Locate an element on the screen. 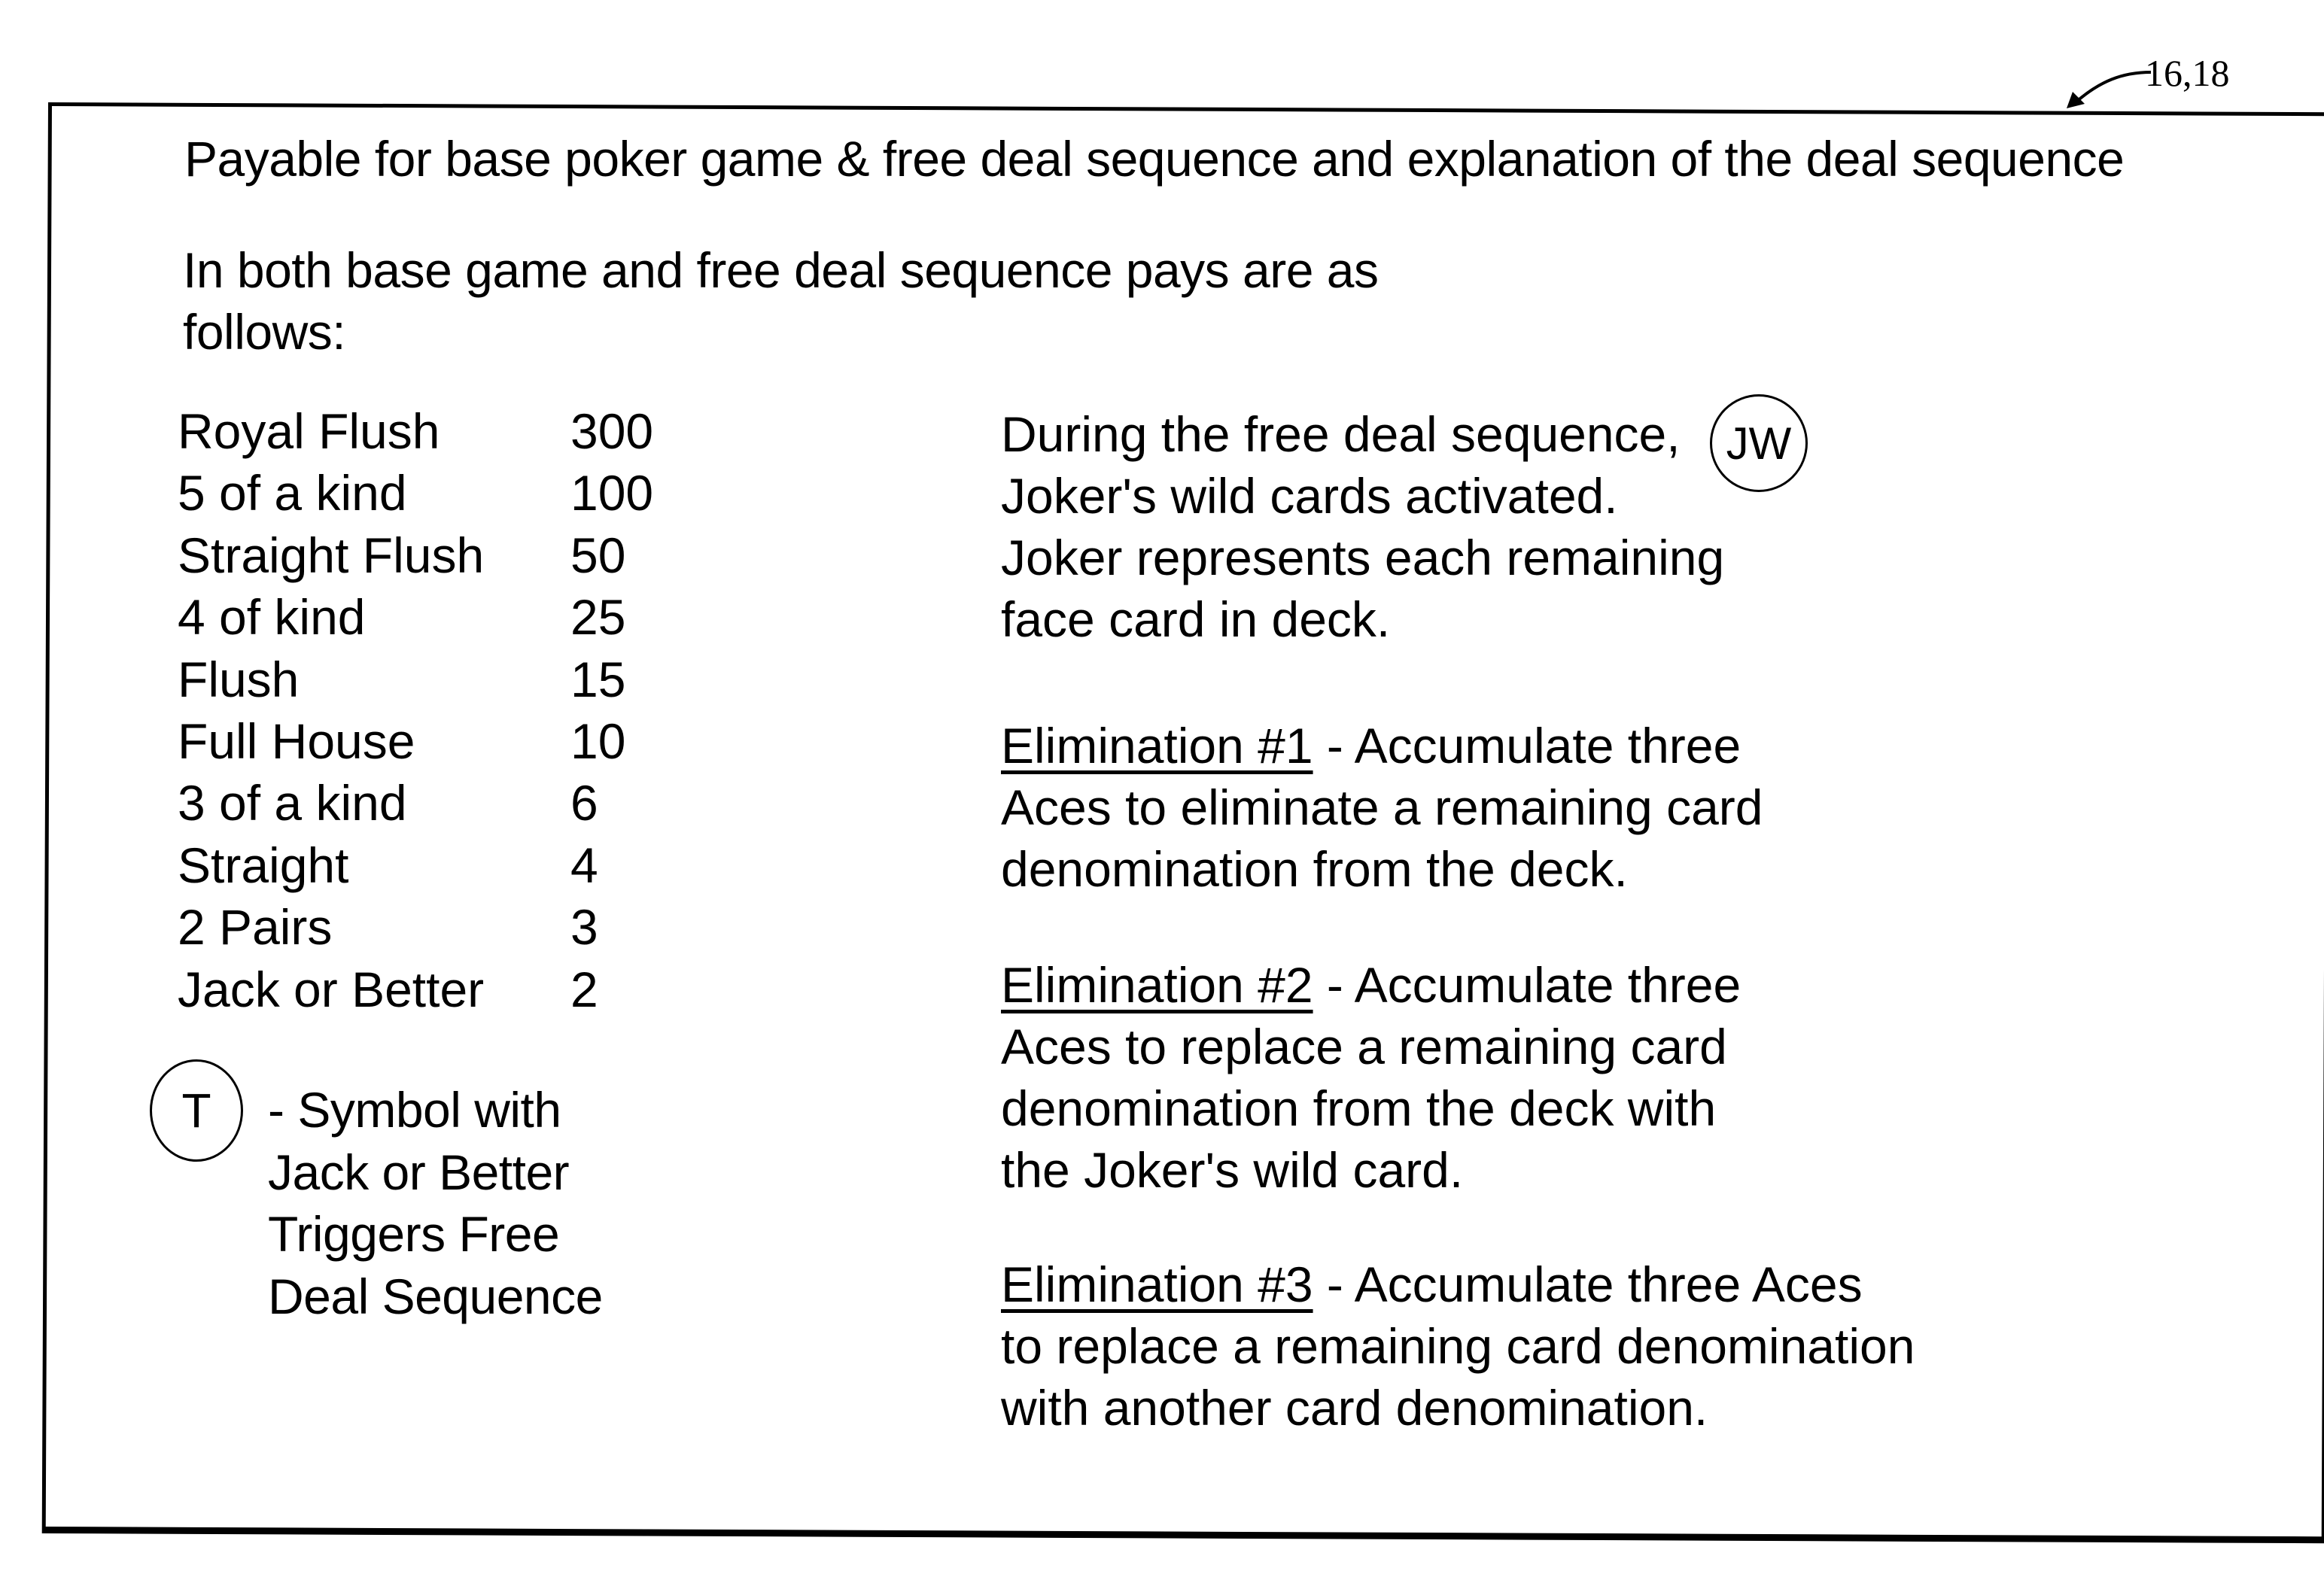 Image resolution: width=2324 pixels, height=1574 pixels. paytable-row: Straight 4 is located at coordinates (415, 865).